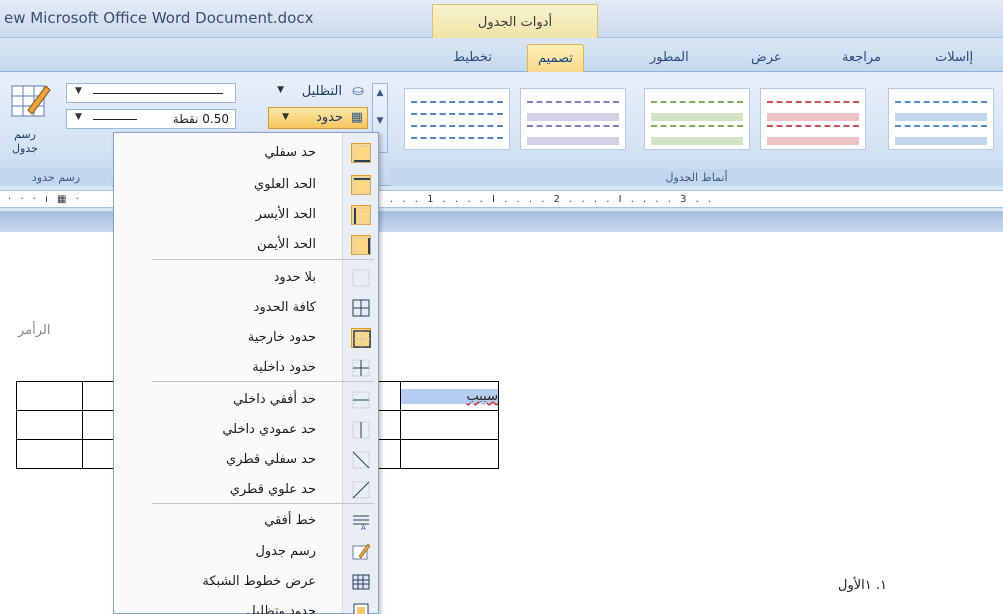 The image size is (1003, 614). What do you see at coordinates (380, 93) in the screenshot?
I see `scroll-up-icon: ▲` at bounding box center [380, 93].